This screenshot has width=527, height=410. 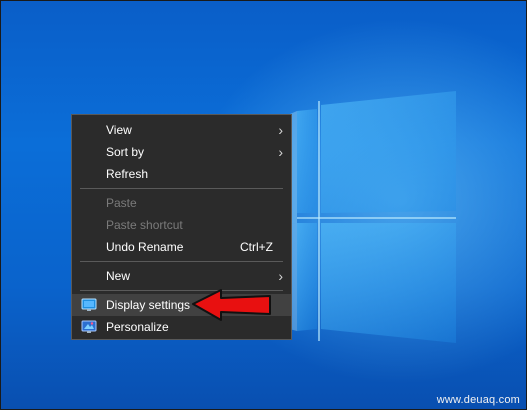 I want to click on menu-item-paste-shortcut: Paste shortcut, so click(x=181, y=225).